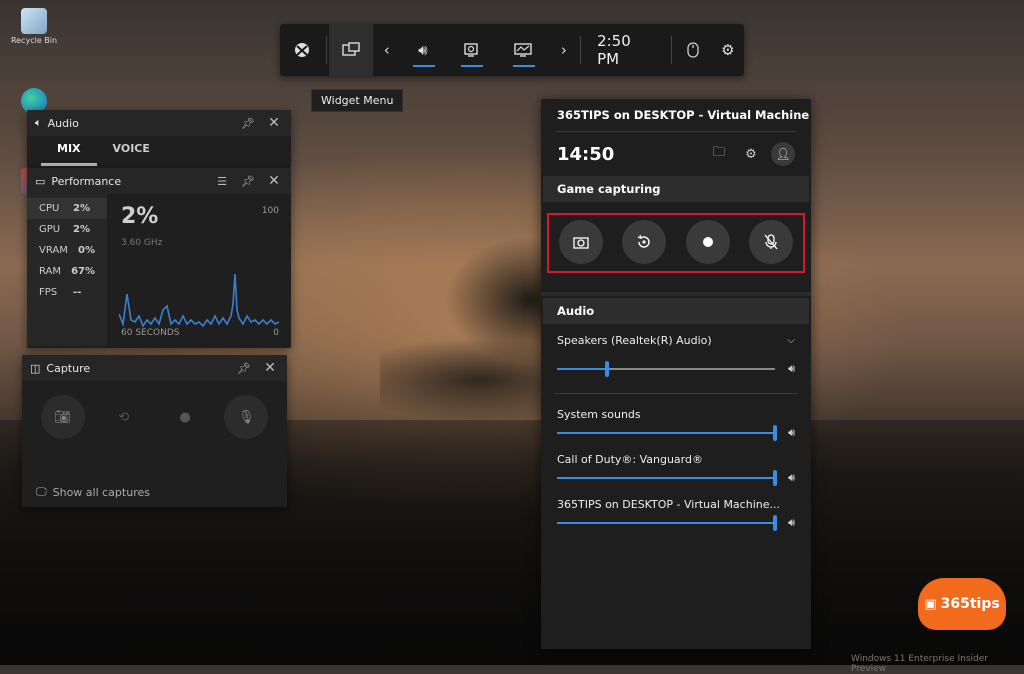  What do you see at coordinates (666, 433) in the screenshot?
I see `slider-fill` at bounding box center [666, 433].